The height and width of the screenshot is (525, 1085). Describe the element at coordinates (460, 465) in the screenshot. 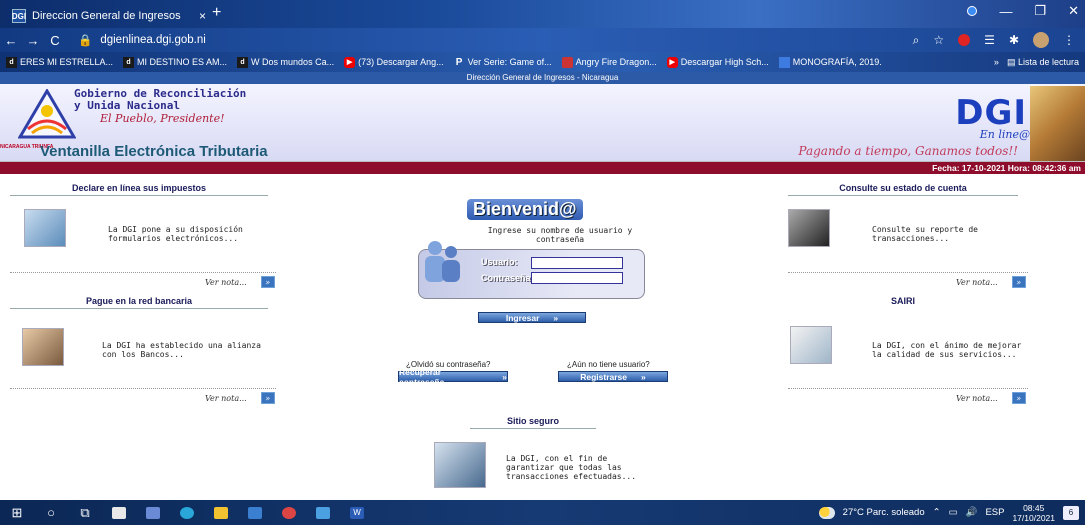

I see `padlock-icon` at that location.